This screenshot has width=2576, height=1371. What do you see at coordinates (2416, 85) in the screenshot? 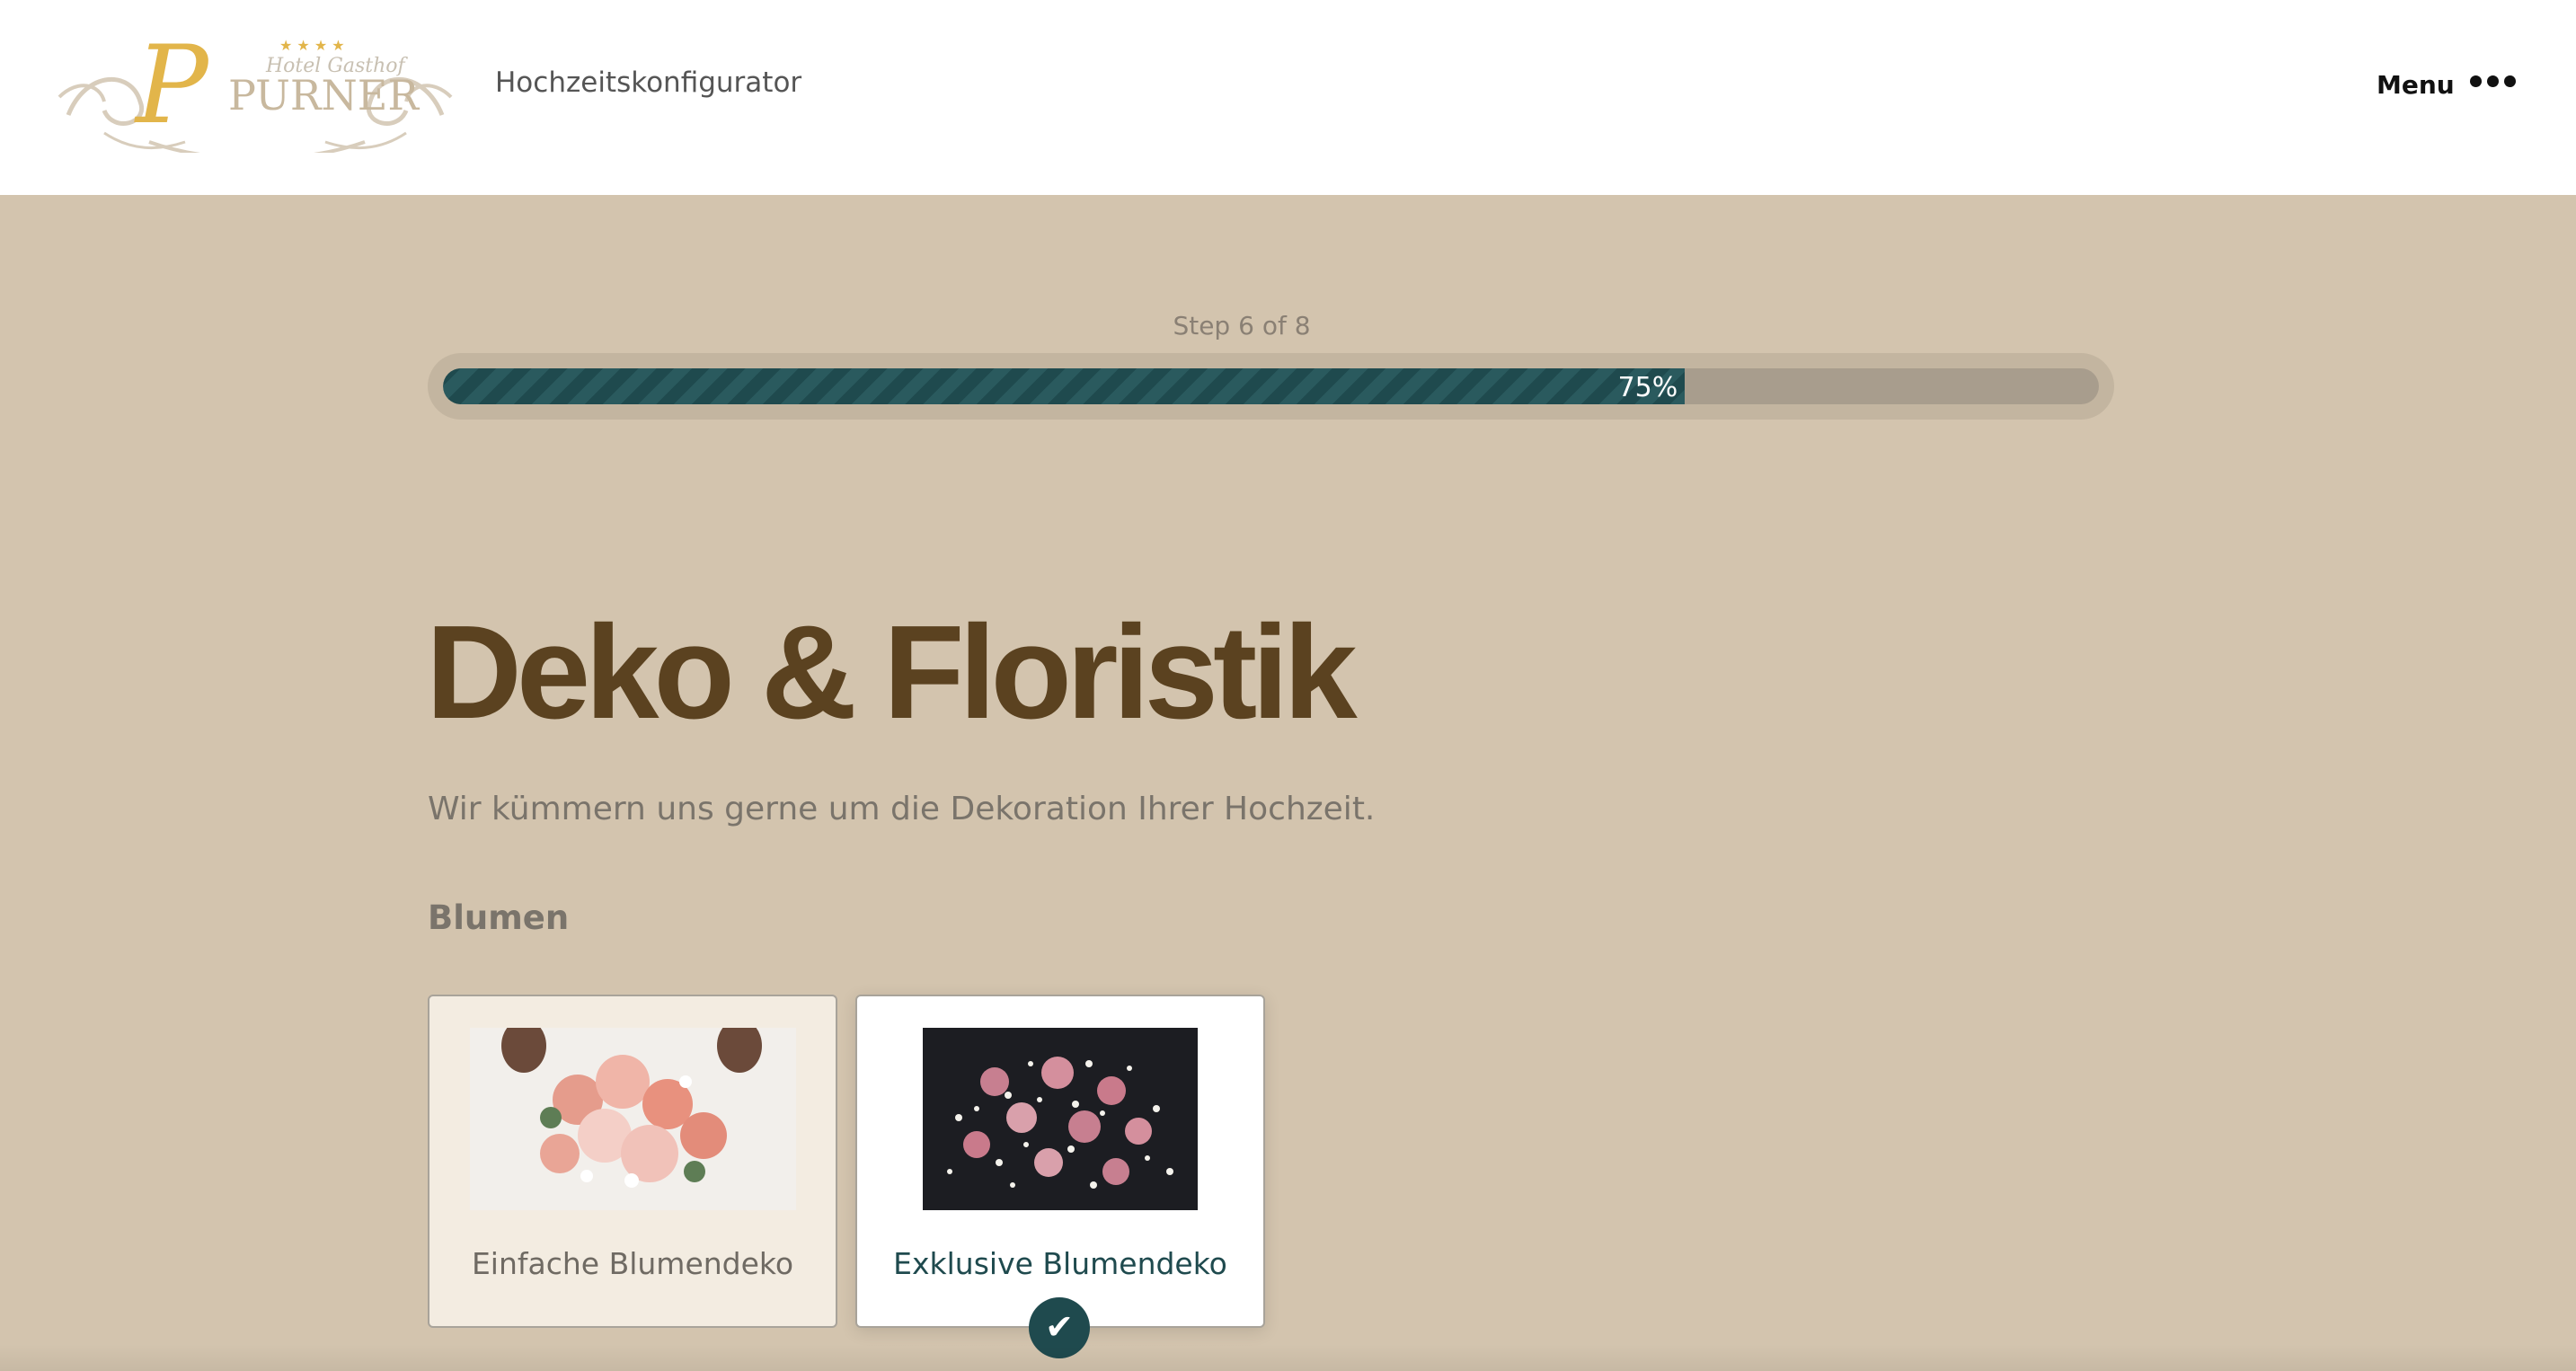
I see `menu-button-label: Menu` at bounding box center [2416, 85].